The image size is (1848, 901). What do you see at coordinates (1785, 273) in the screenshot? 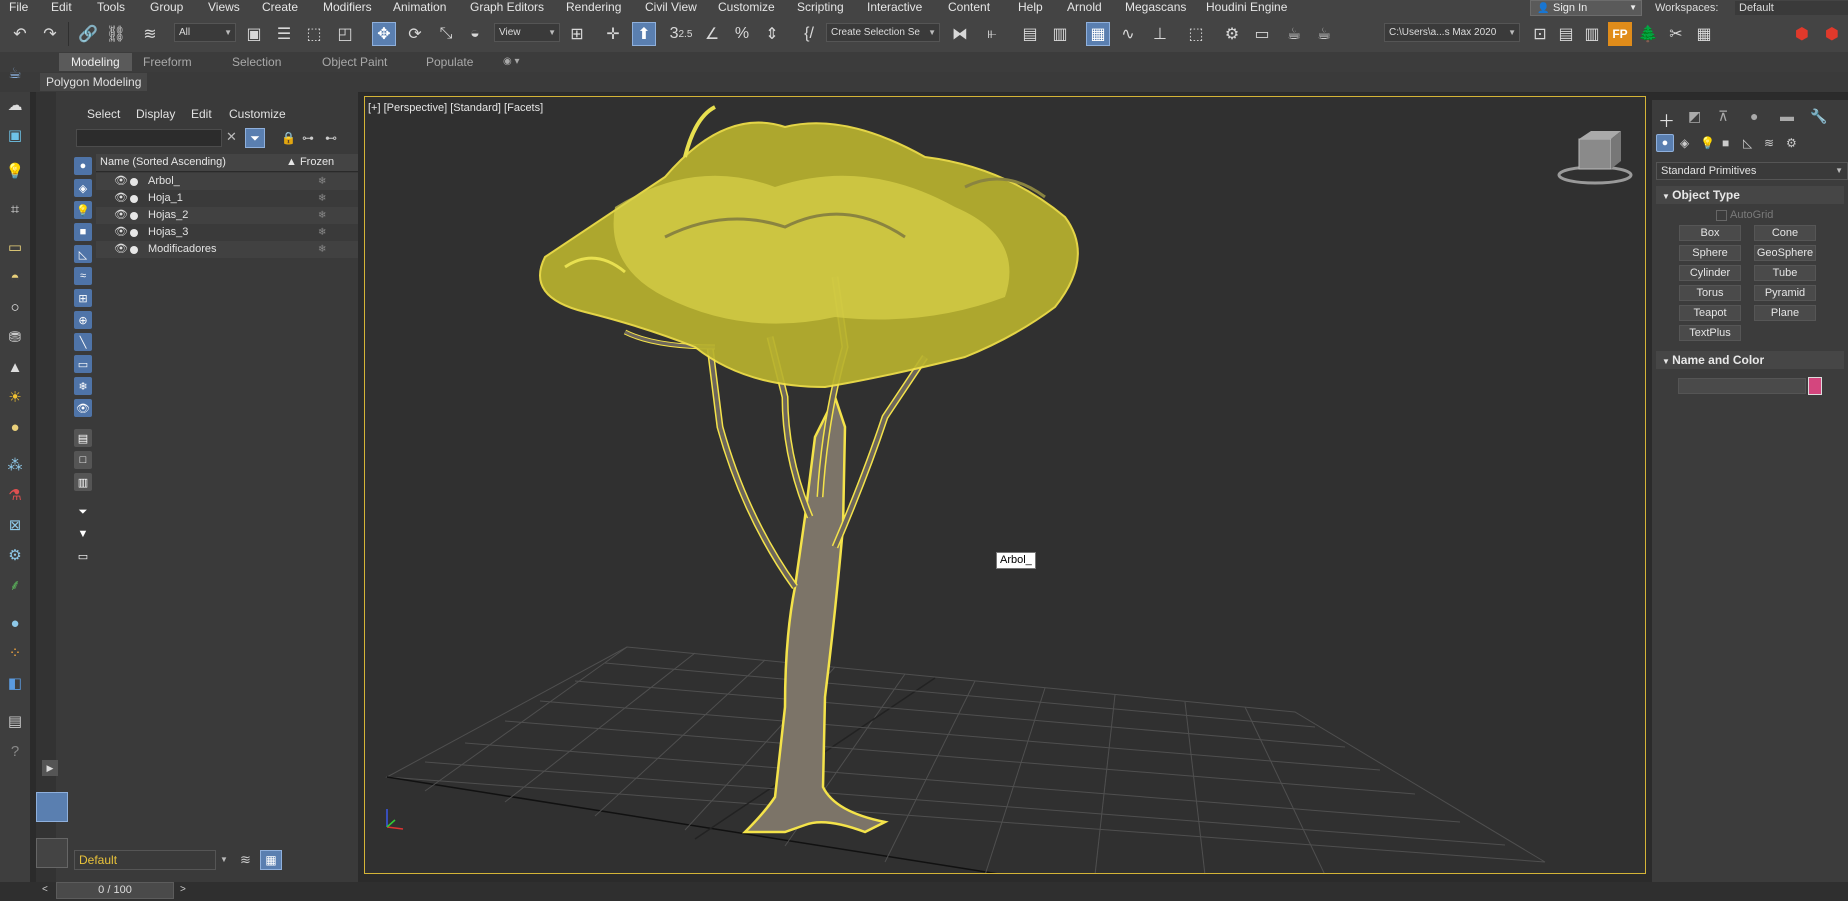
I see `tube-button: Tube` at bounding box center [1785, 273].